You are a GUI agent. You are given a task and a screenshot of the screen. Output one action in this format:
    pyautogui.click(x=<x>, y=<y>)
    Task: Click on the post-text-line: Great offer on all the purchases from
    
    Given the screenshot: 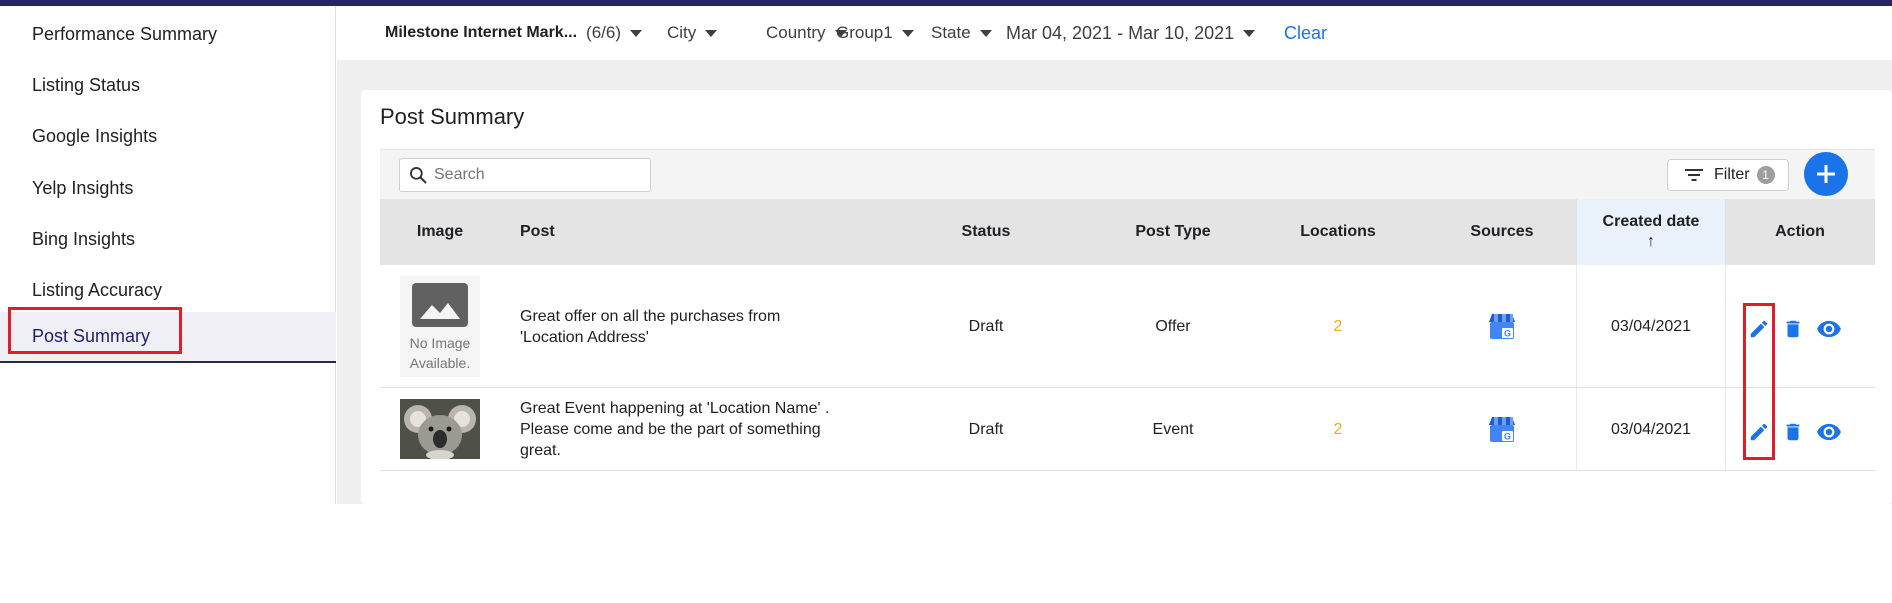 What is the action you would take?
    pyautogui.click(x=650, y=316)
    